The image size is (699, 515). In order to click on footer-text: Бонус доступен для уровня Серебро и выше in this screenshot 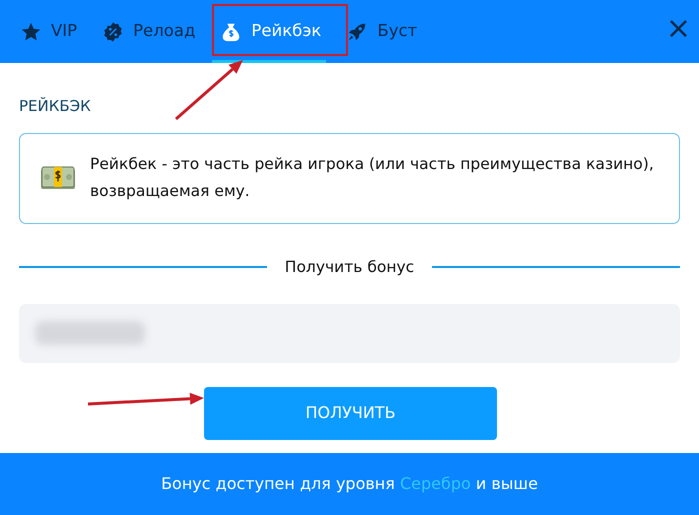, I will do `click(349, 484)`.